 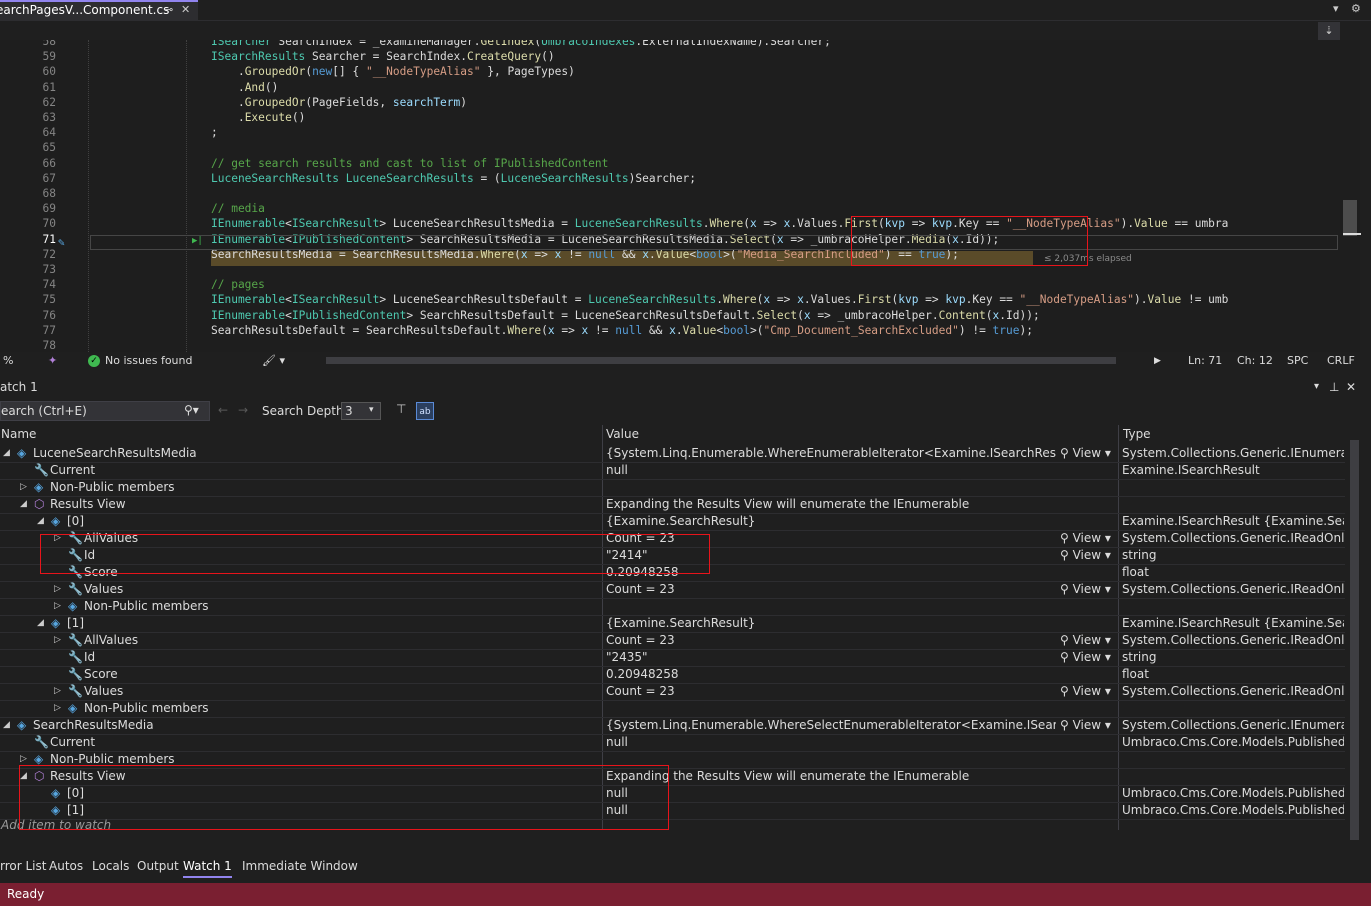 I want to click on code-line: 61 .And(), so click(x=670, y=87).